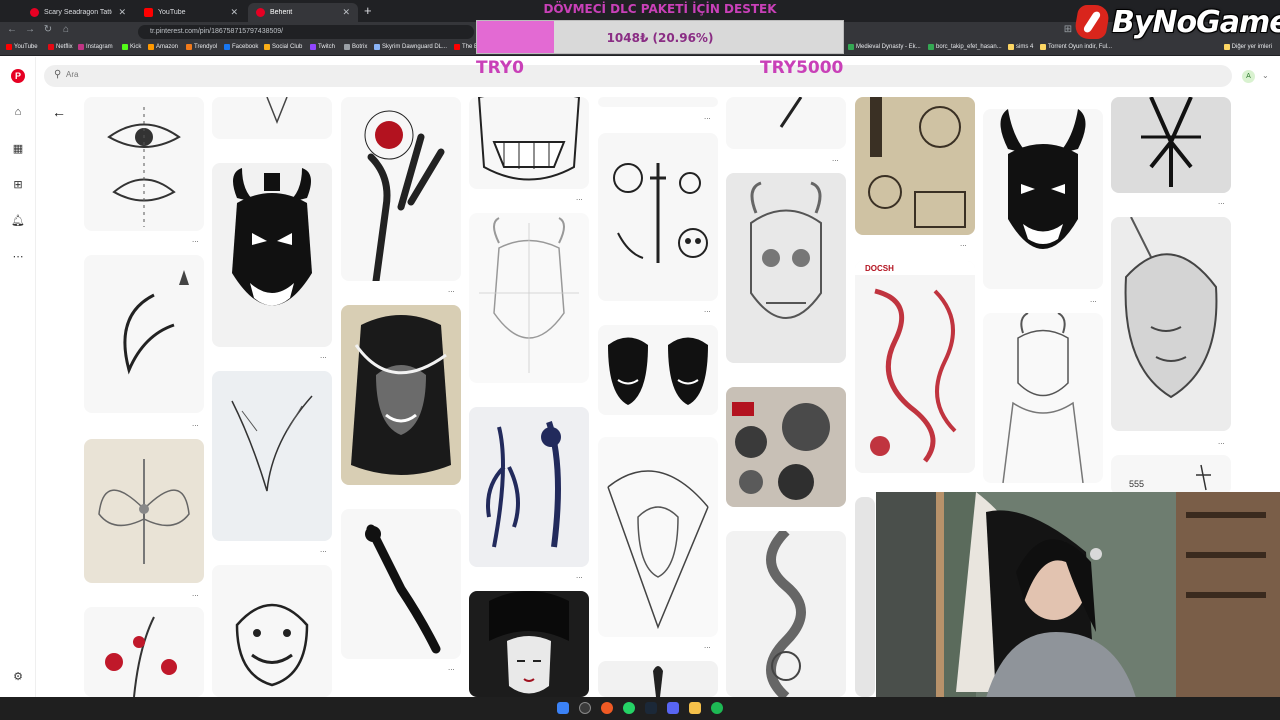 This screenshot has width=1280, height=720. Describe the element at coordinates (1043, 398) in the screenshot. I see `pin-samurai-oni-sketch` at that location.